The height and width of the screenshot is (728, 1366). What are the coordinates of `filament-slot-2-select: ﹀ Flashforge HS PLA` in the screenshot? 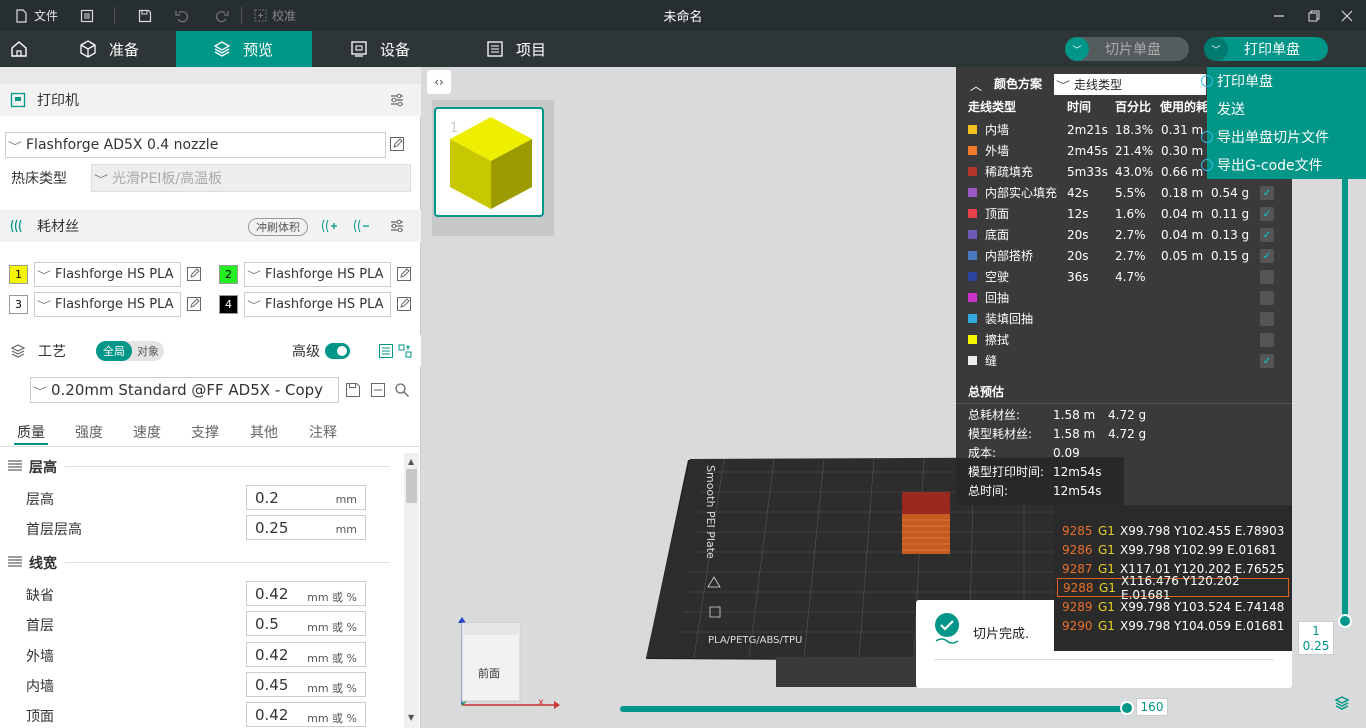 It's located at (317, 274).